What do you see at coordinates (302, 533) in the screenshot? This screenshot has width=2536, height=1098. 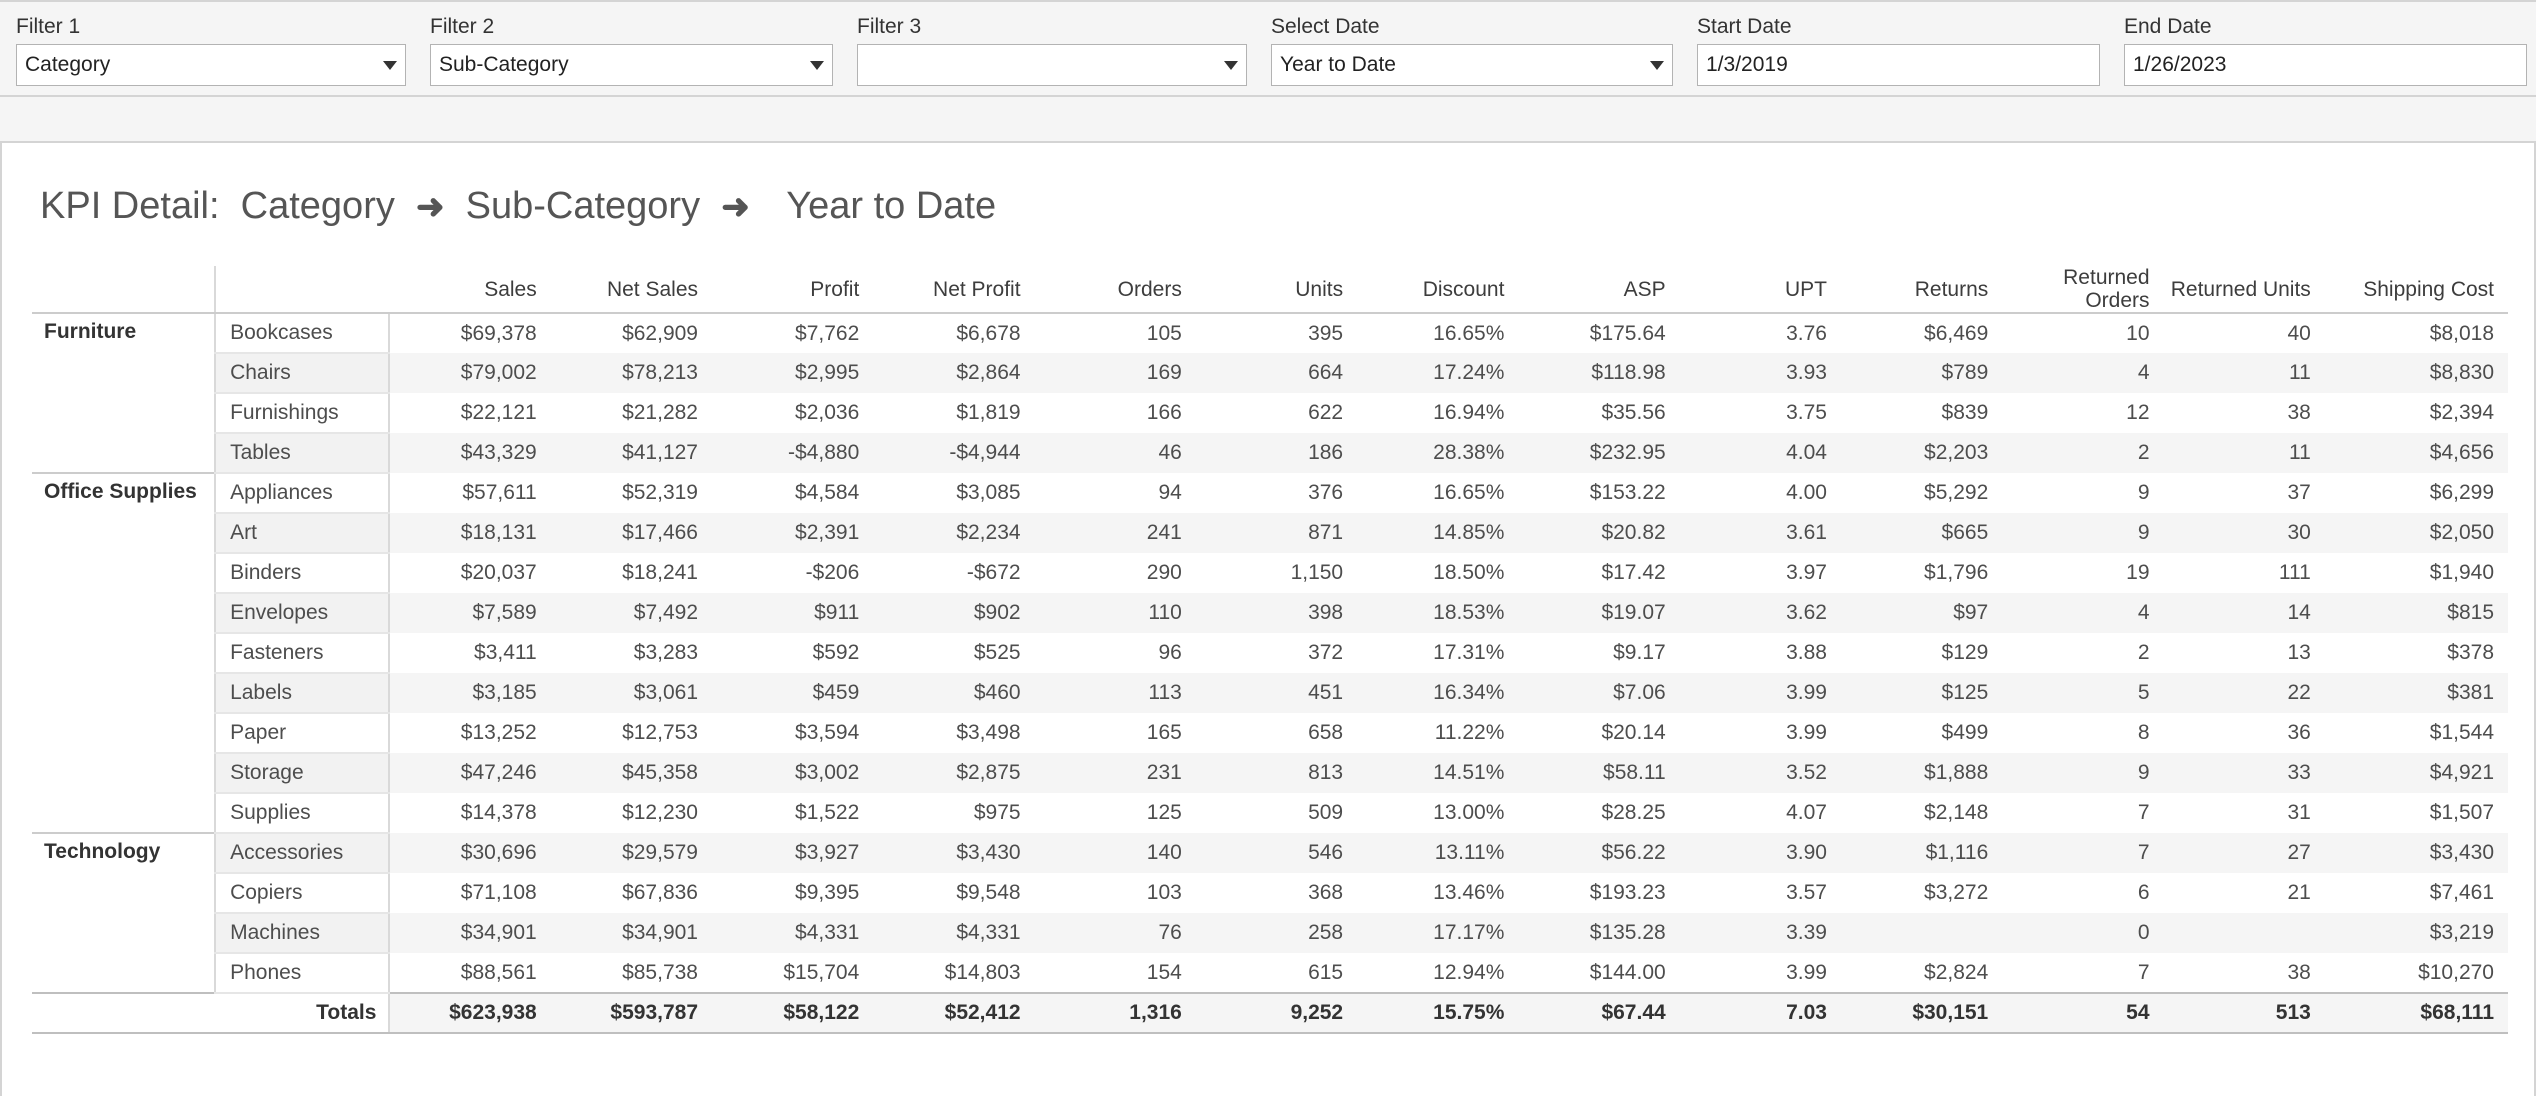 I see `cell-subcategory: Art` at bounding box center [302, 533].